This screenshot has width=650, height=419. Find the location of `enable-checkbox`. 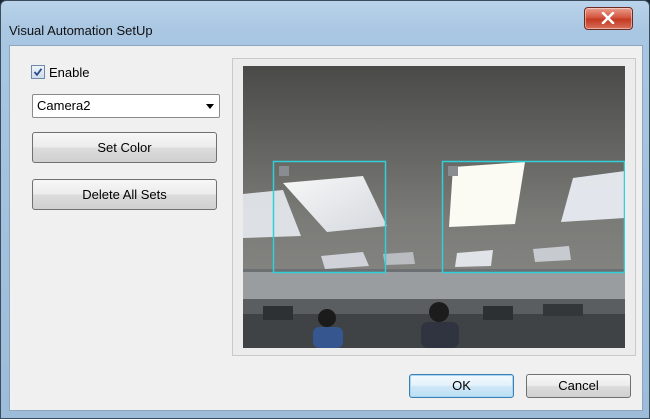

enable-checkbox is located at coordinates (38, 72).